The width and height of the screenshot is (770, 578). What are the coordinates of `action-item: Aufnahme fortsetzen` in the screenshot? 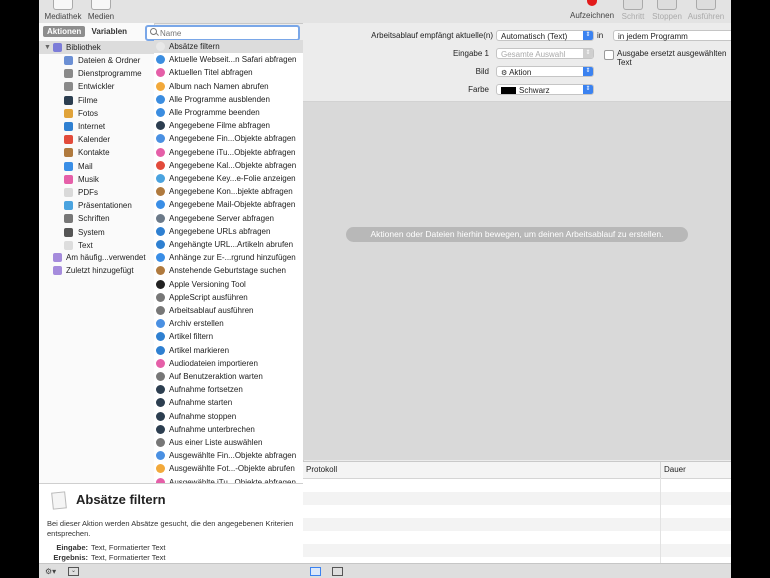 It's located at (228, 389).